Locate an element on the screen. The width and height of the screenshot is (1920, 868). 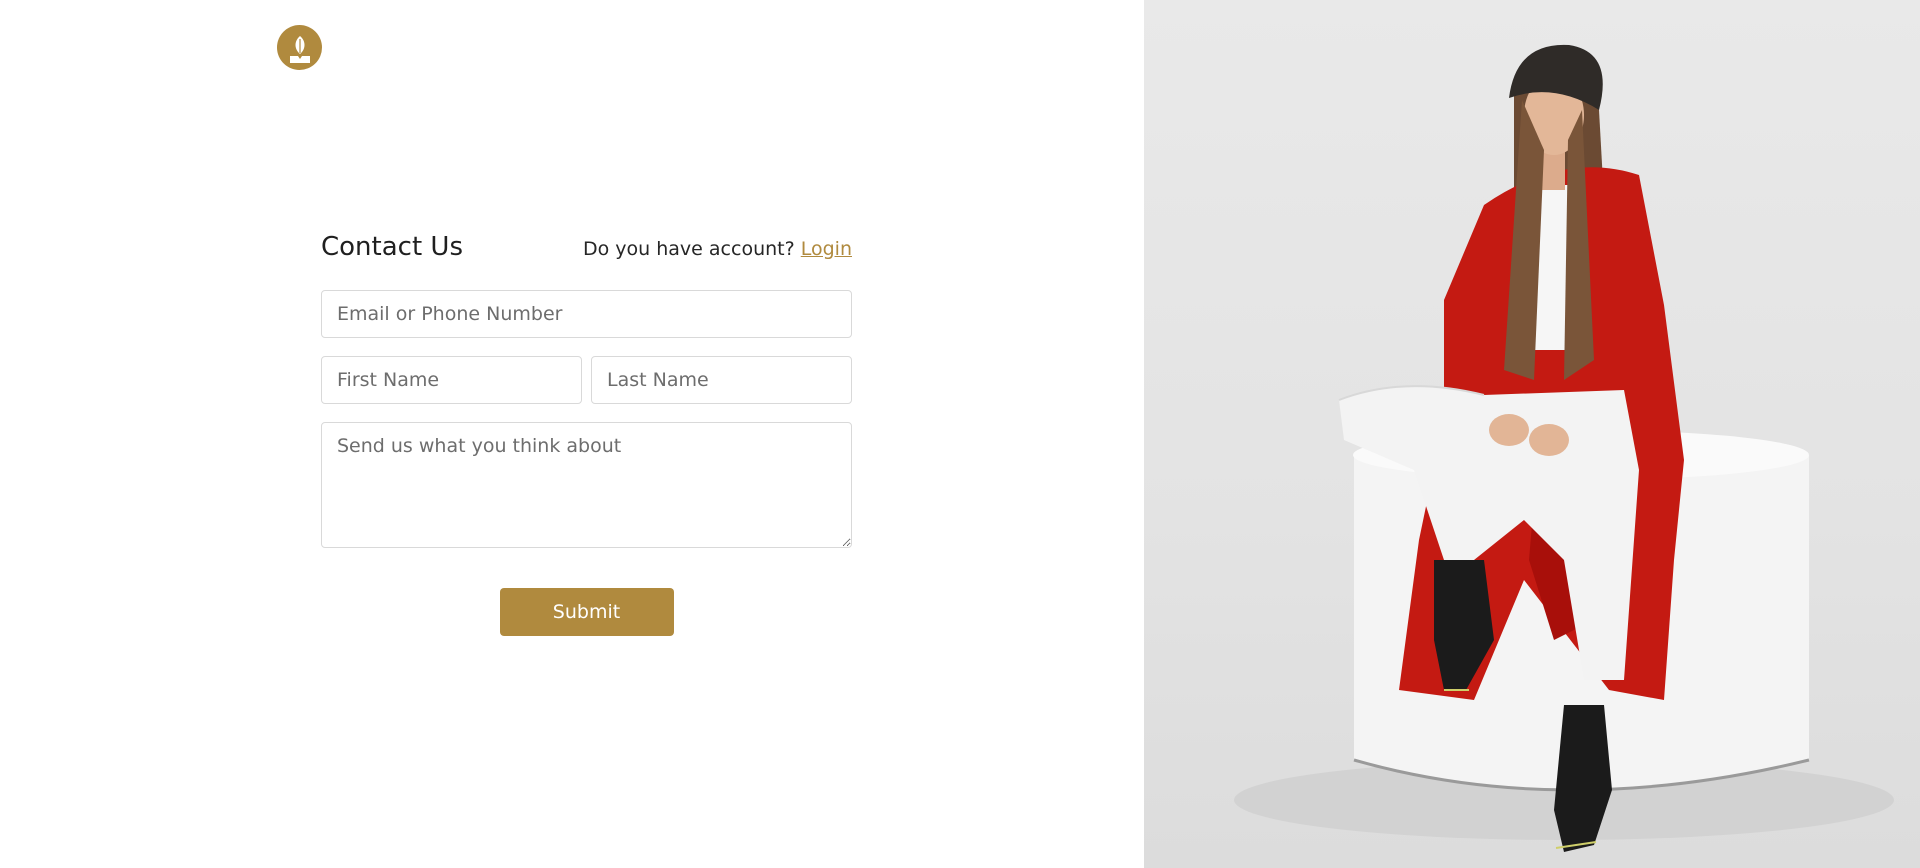
account-prompt: Do you have account? Login is located at coordinates (717, 249).